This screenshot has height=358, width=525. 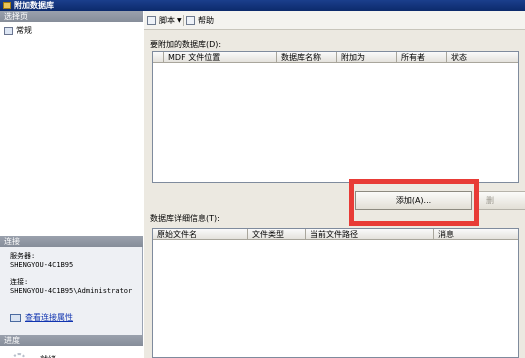 I want to click on script-button: 脚本, so click(x=161, y=20).